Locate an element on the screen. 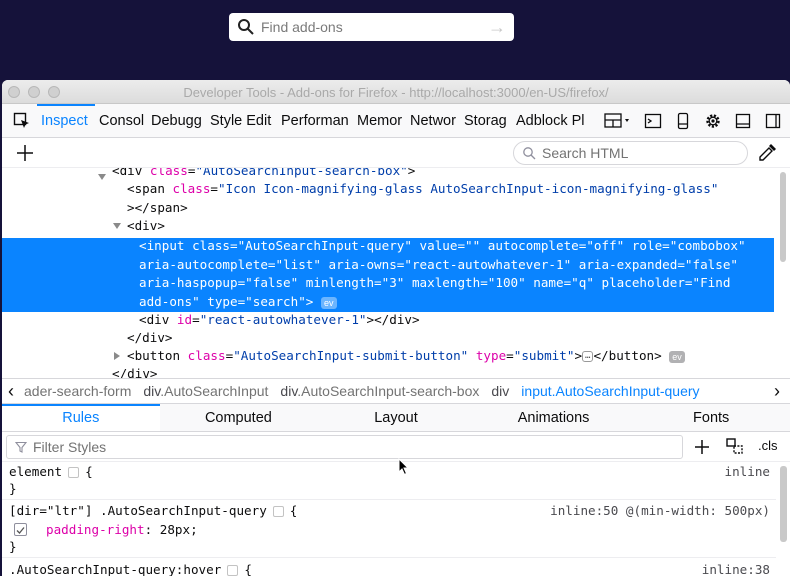 The image size is (790, 576). sidebar-panel-tabs: Rules Computed Layout Animations Fonts is located at coordinates (396, 418).